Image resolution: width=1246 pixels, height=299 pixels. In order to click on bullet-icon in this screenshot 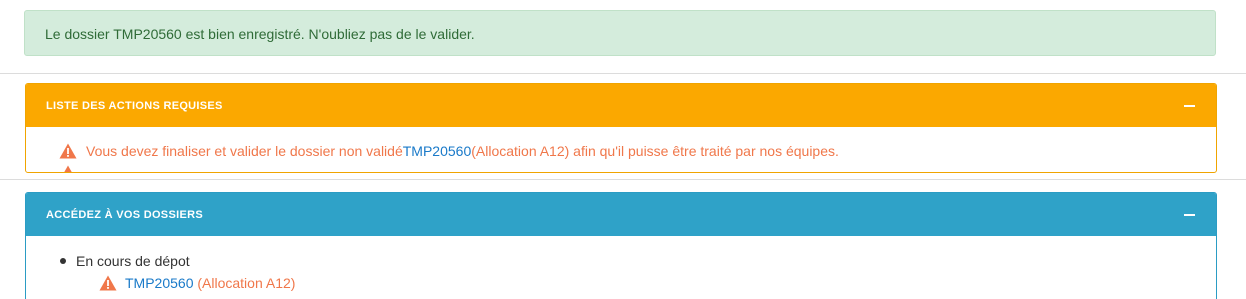, I will do `click(63, 261)`.